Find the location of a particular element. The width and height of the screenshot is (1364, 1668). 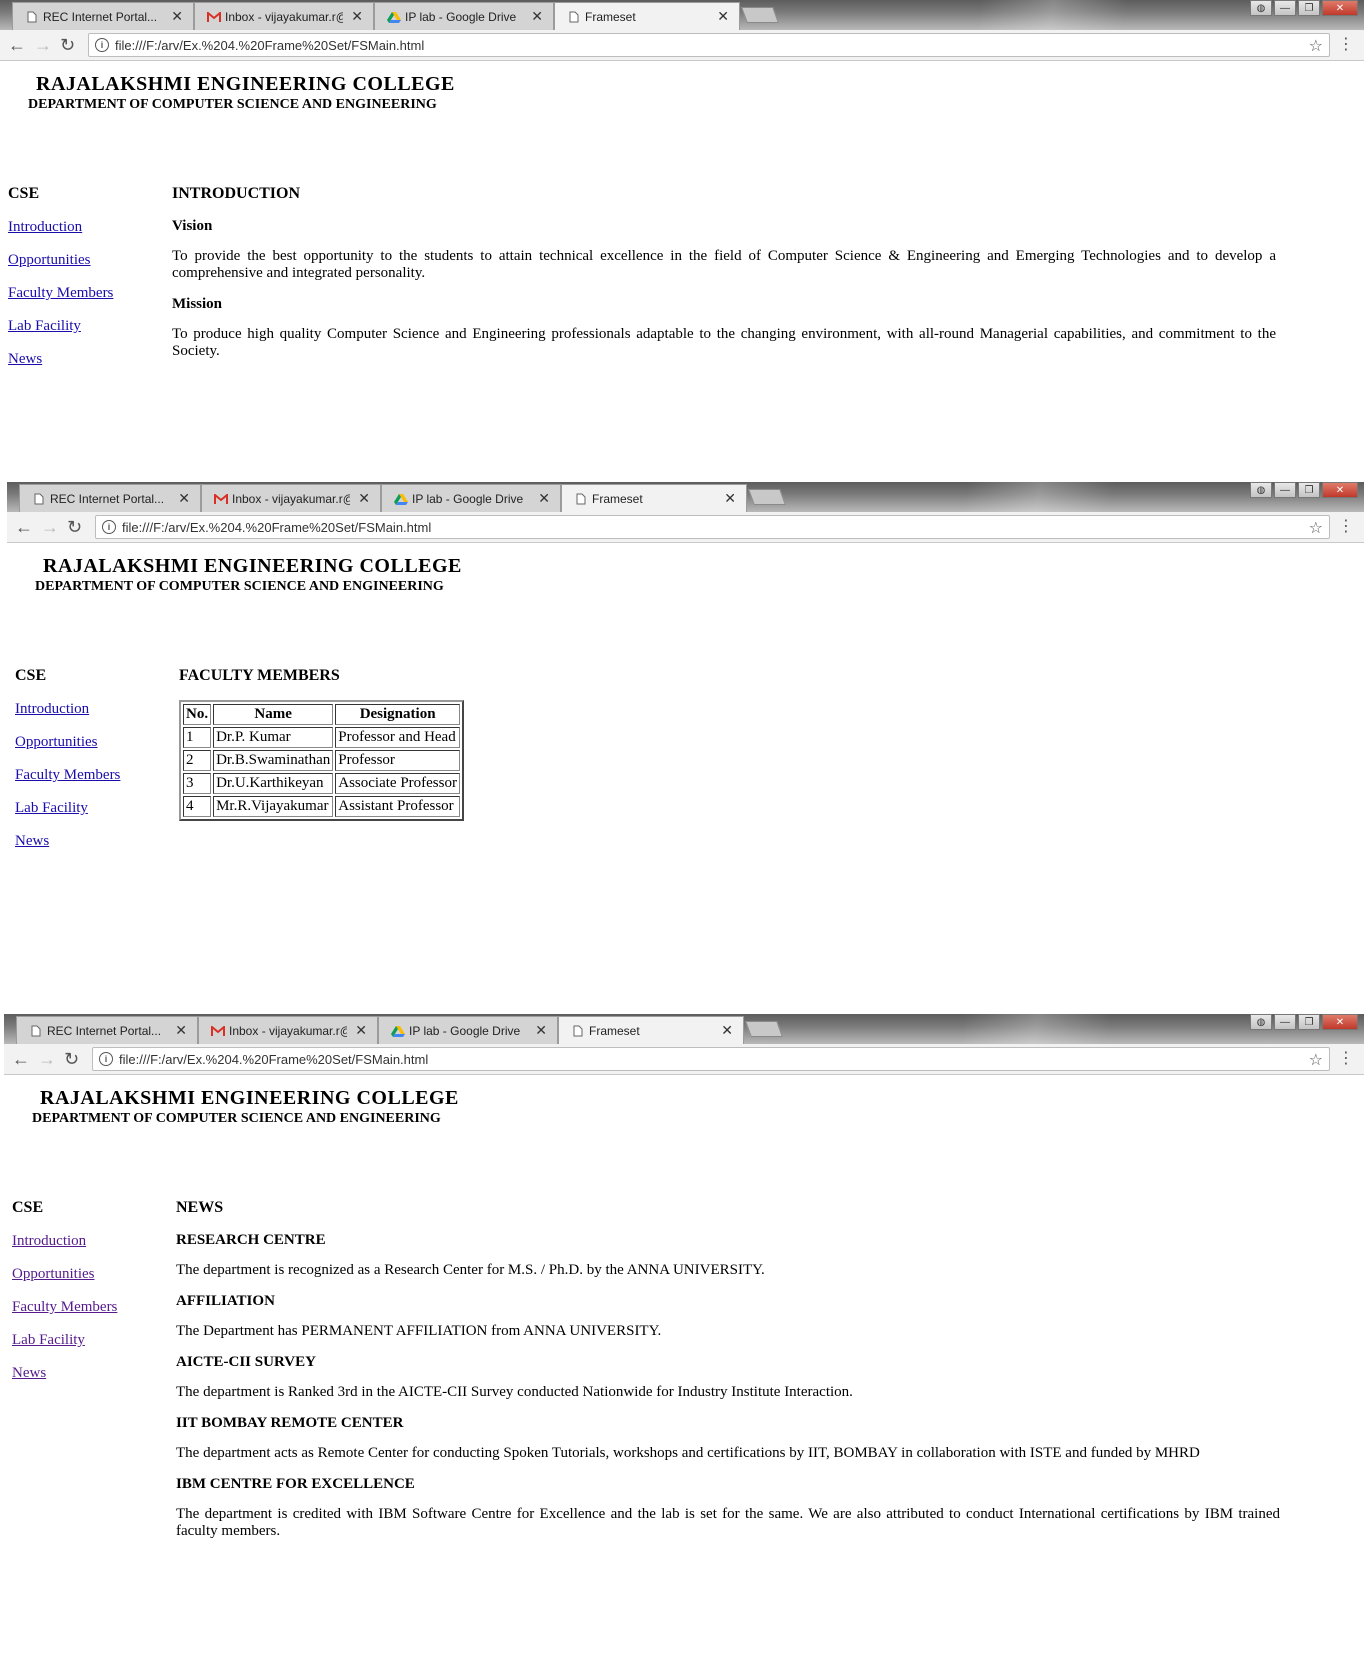

news-title: RESEARCH CENTRE is located at coordinates (251, 1240).